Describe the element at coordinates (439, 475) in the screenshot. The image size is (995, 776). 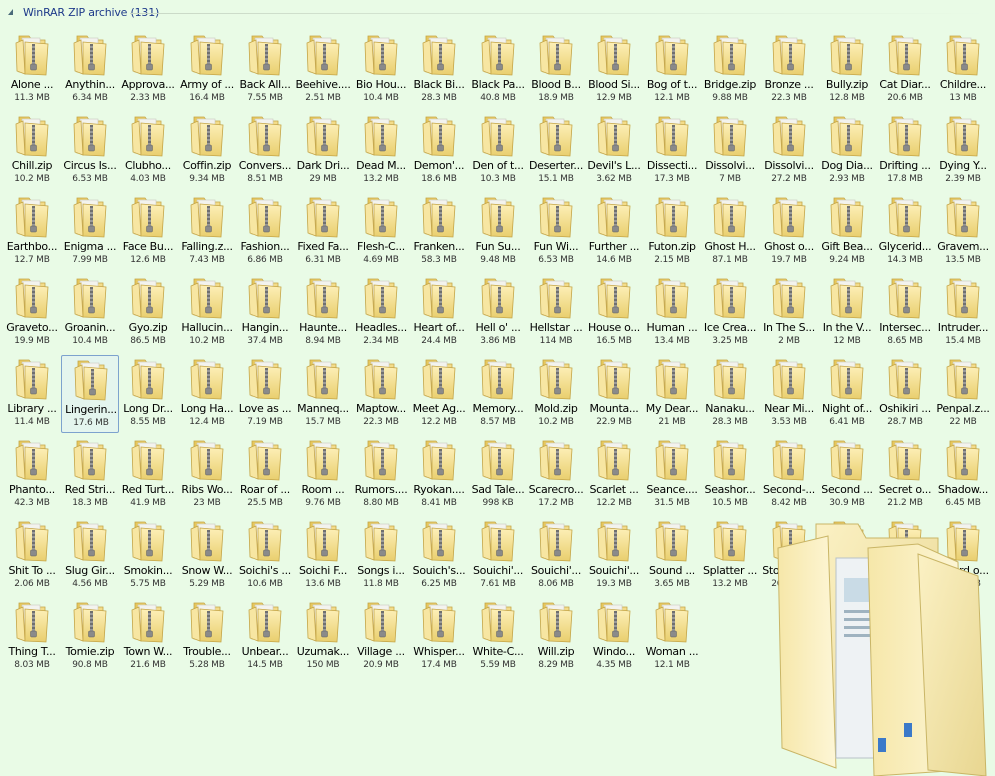
I see `file-item: Ryokan.... 8.41 MB` at that location.